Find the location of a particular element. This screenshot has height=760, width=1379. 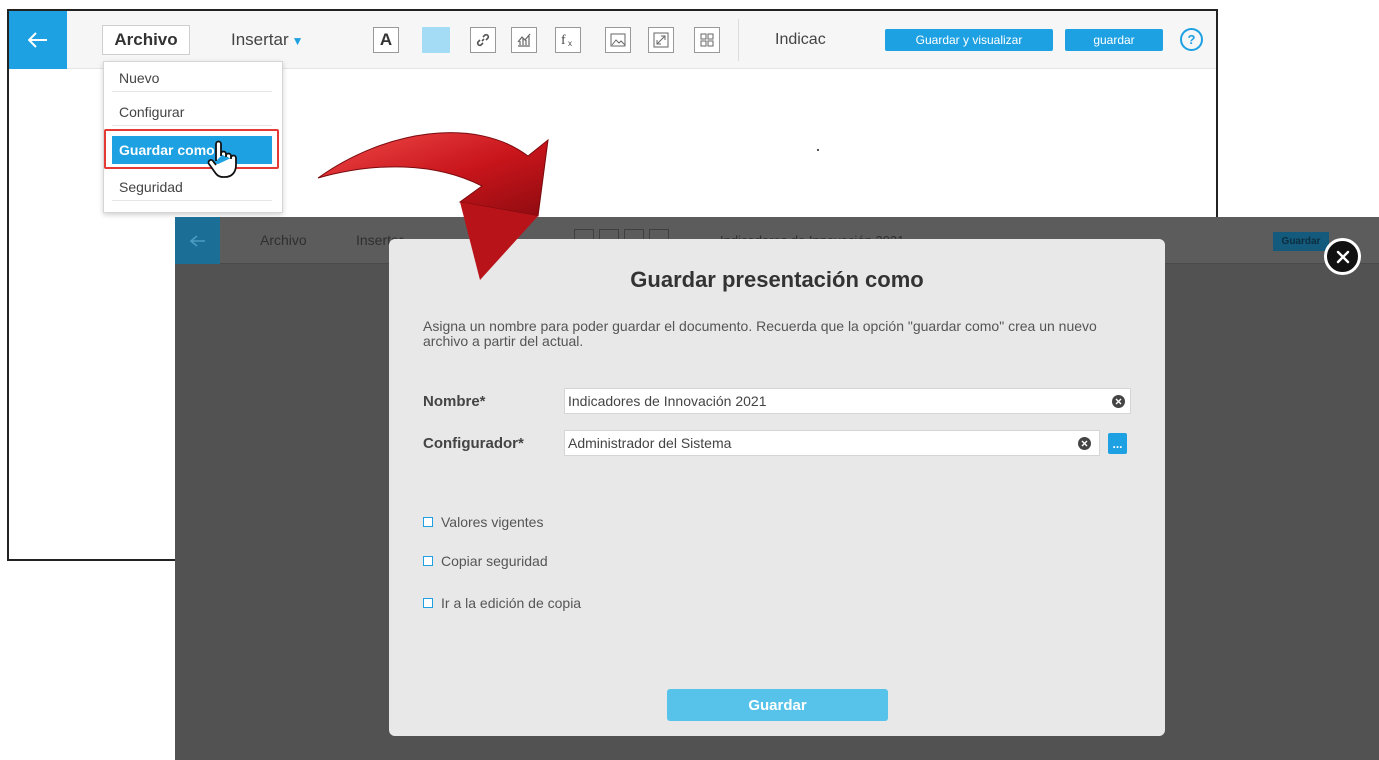

configurador-value: Administrador del Sistema is located at coordinates (650, 443).